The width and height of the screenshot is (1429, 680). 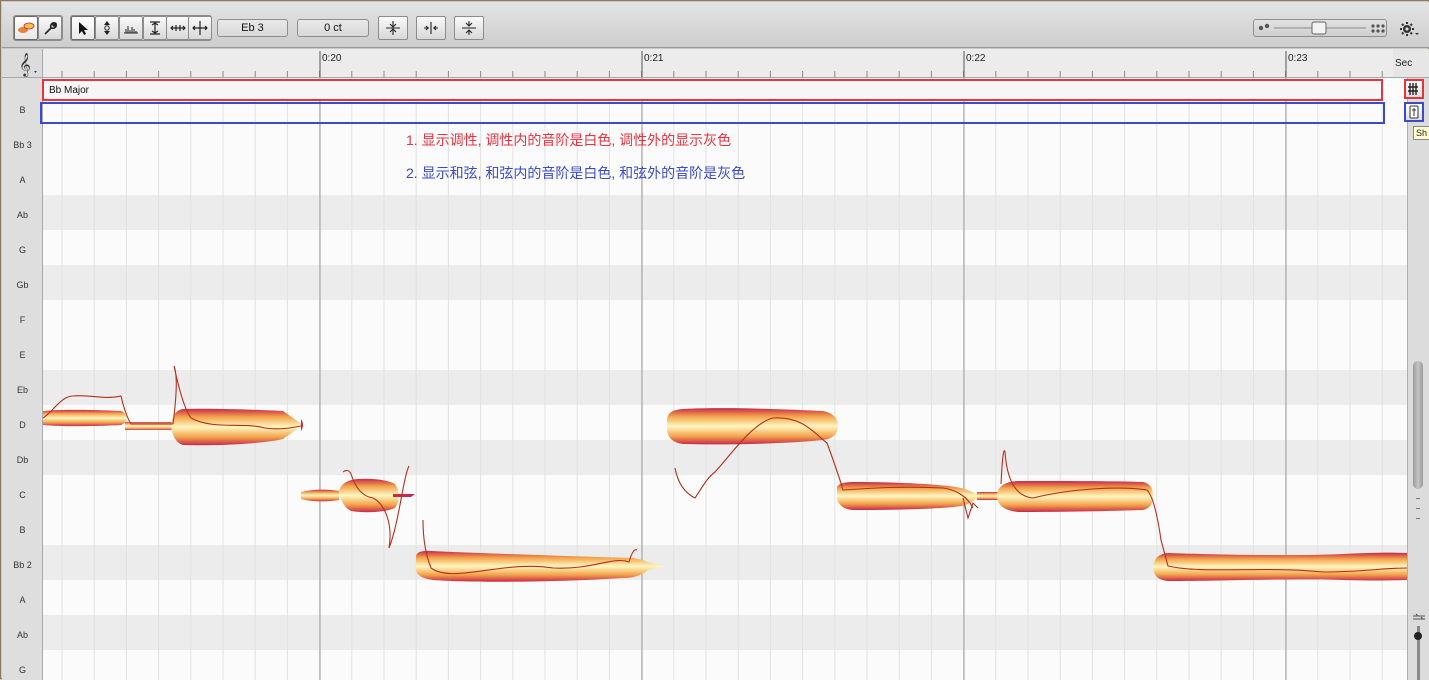 What do you see at coordinates (22, 320) in the screenshot?
I see `pitch-label: F` at bounding box center [22, 320].